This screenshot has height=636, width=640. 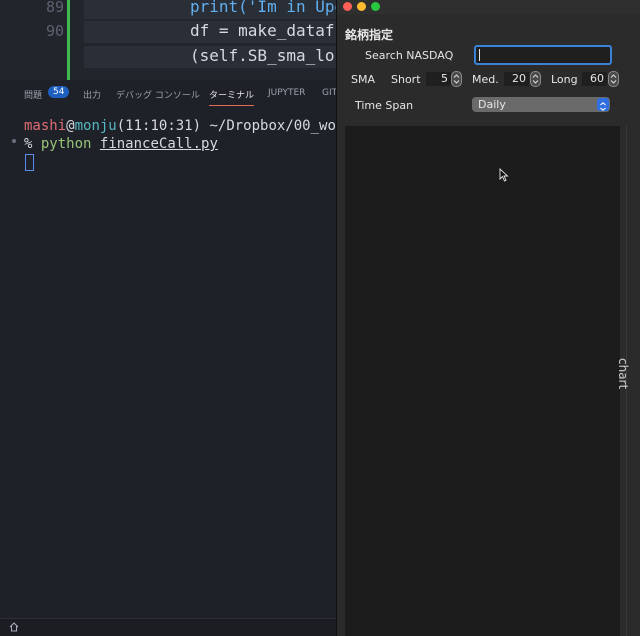 What do you see at coordinates (603, 104) in the screenshot?
I see `updown-chevron-icon` at bounding box center [603, 104].